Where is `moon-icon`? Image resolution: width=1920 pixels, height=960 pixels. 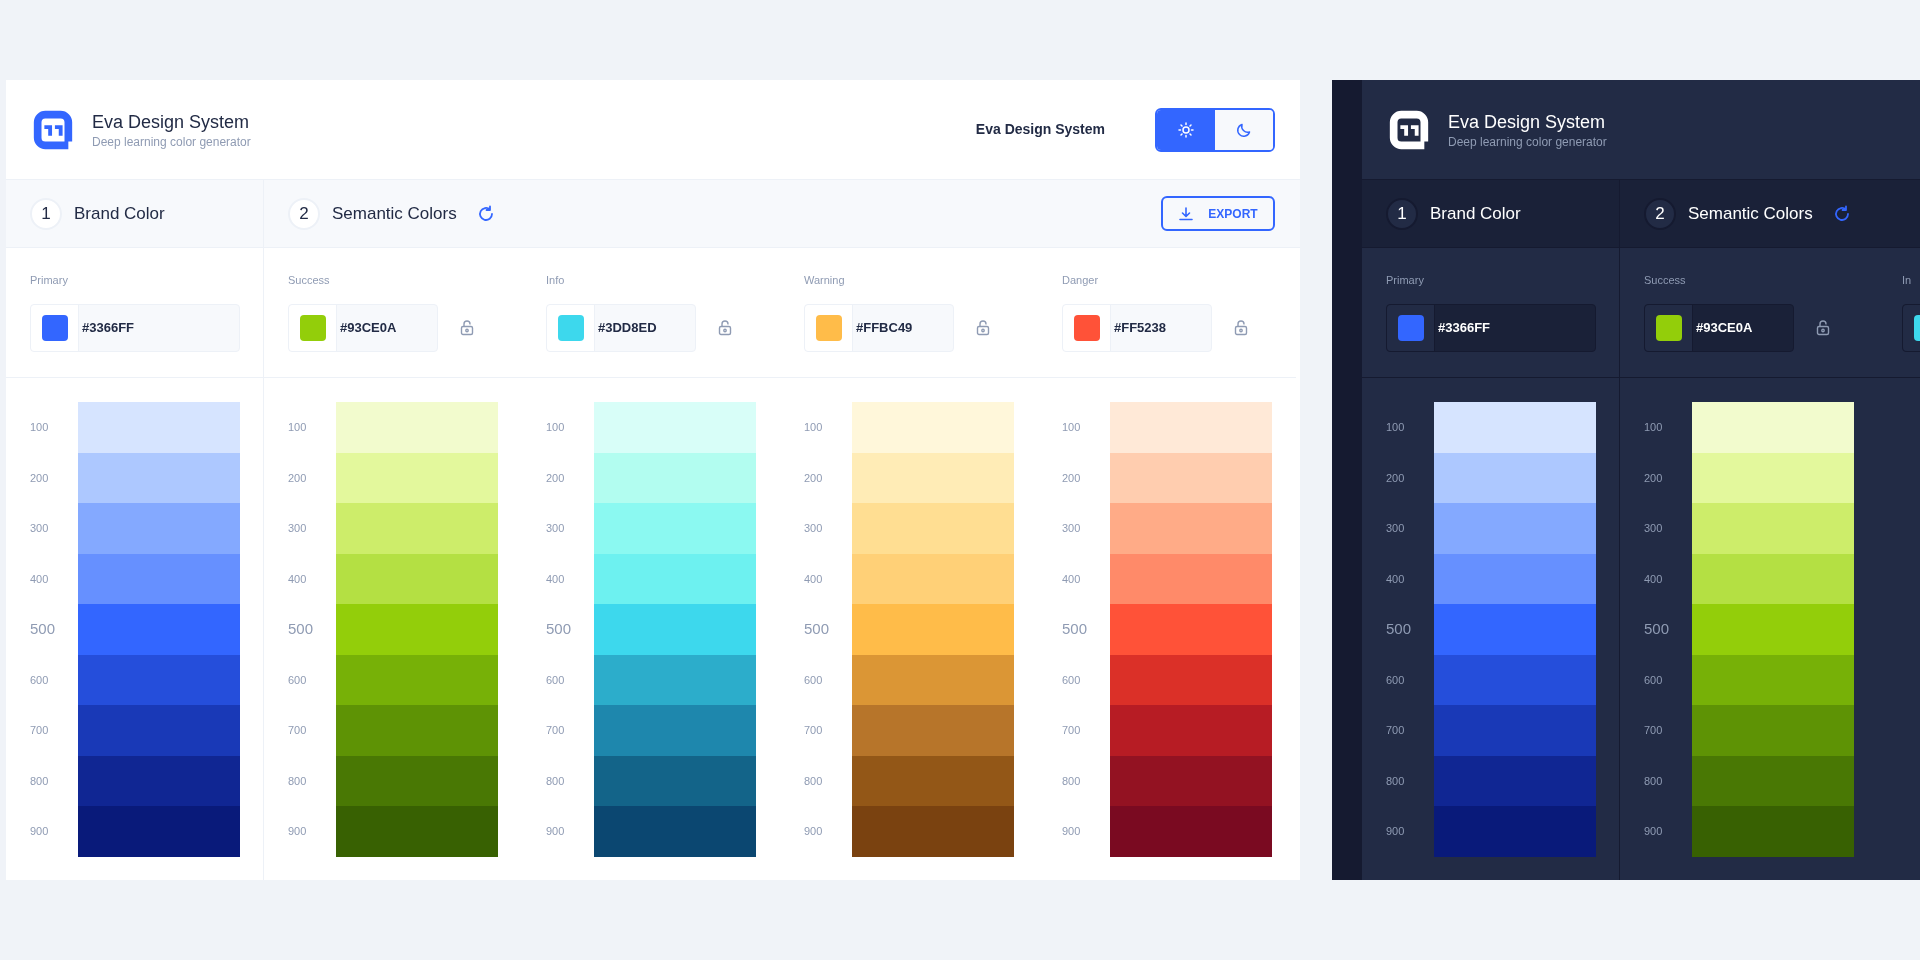 moon-icon is located at coordinates (1244, 129).